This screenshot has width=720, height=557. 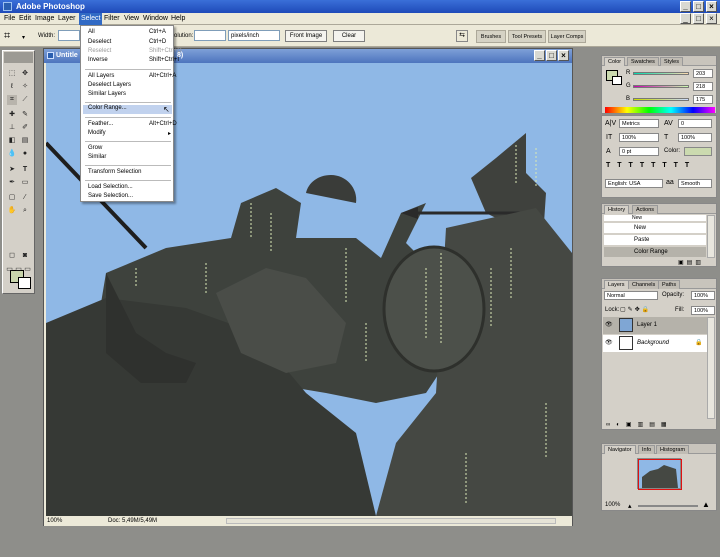 I want to click on doc-window-minimize-icon: _, so click(x=539, y=55).